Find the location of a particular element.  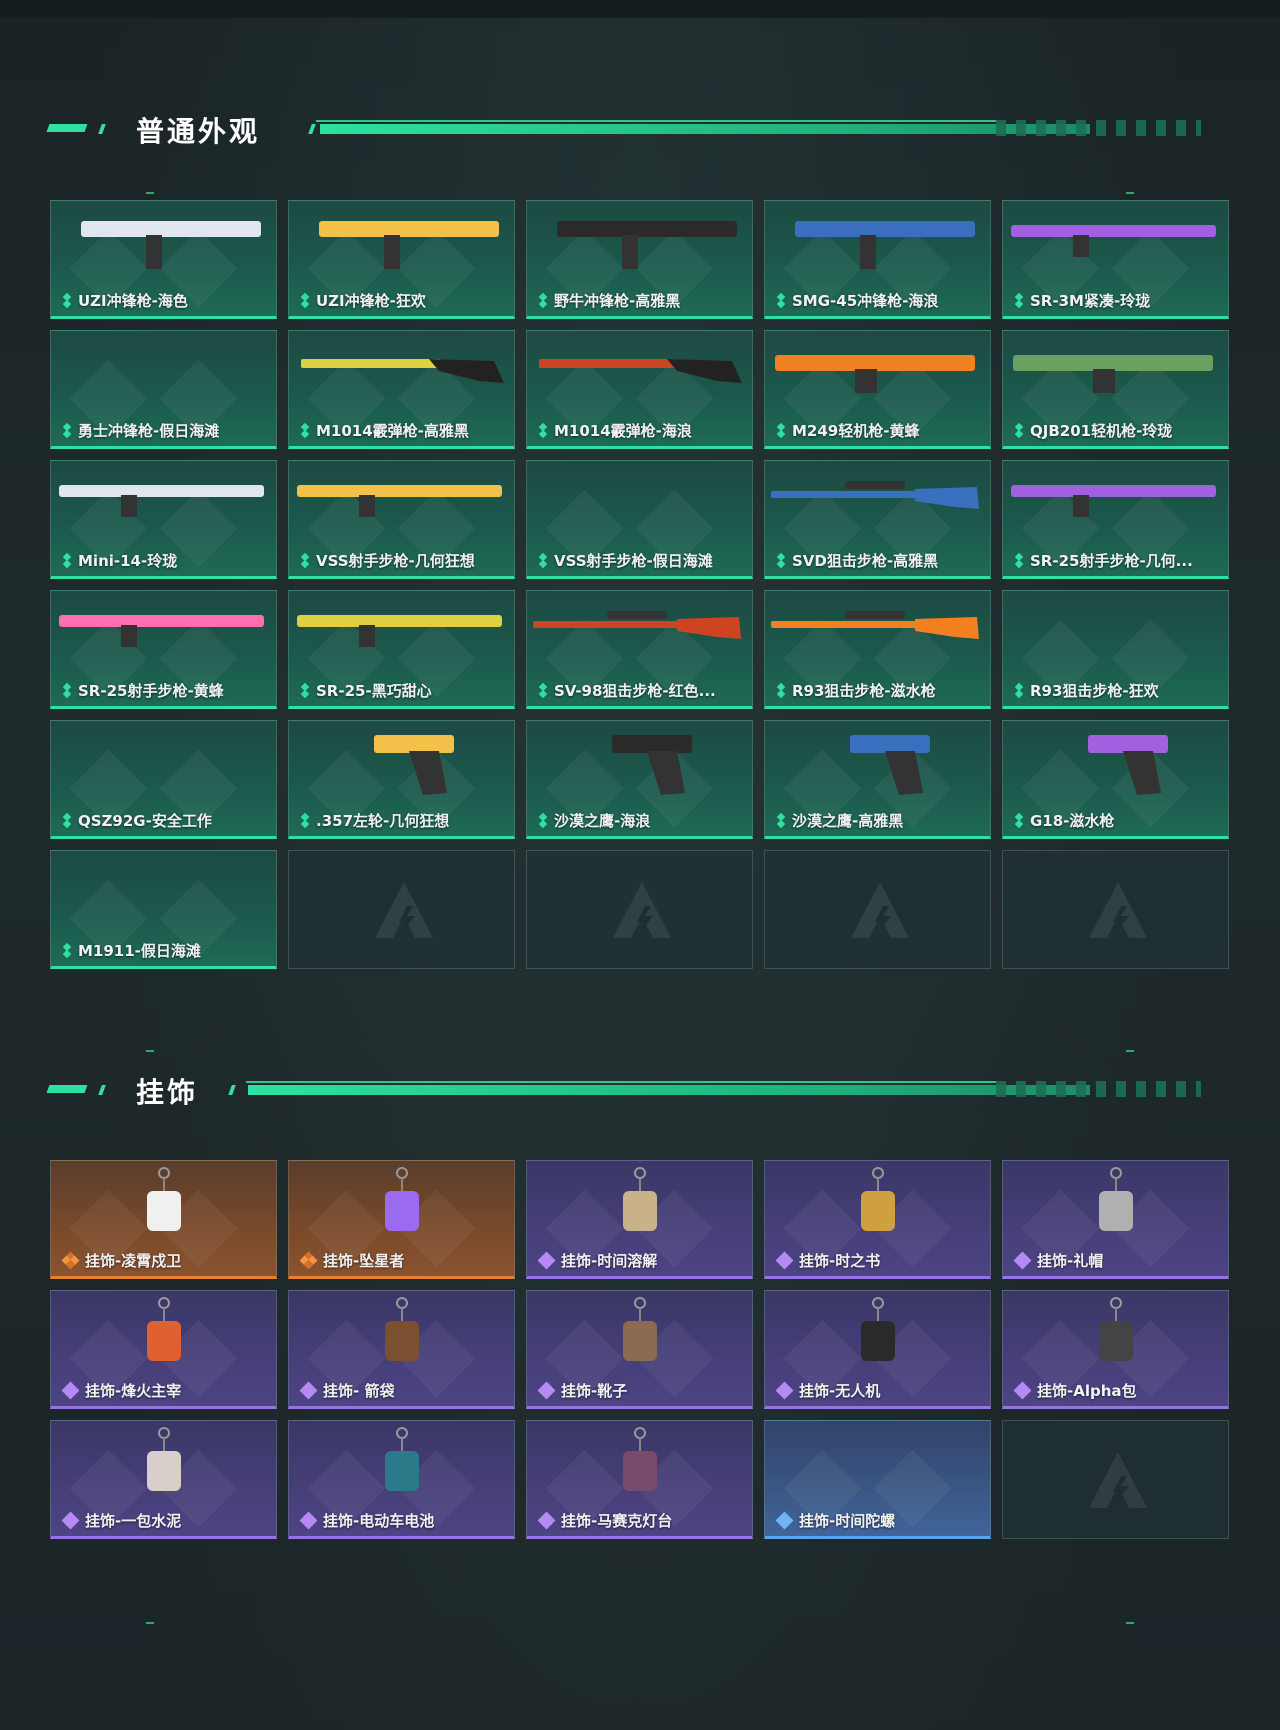

skin-card: SR-3M紧凑-玲珑 is located at coordinates (1115, 259).